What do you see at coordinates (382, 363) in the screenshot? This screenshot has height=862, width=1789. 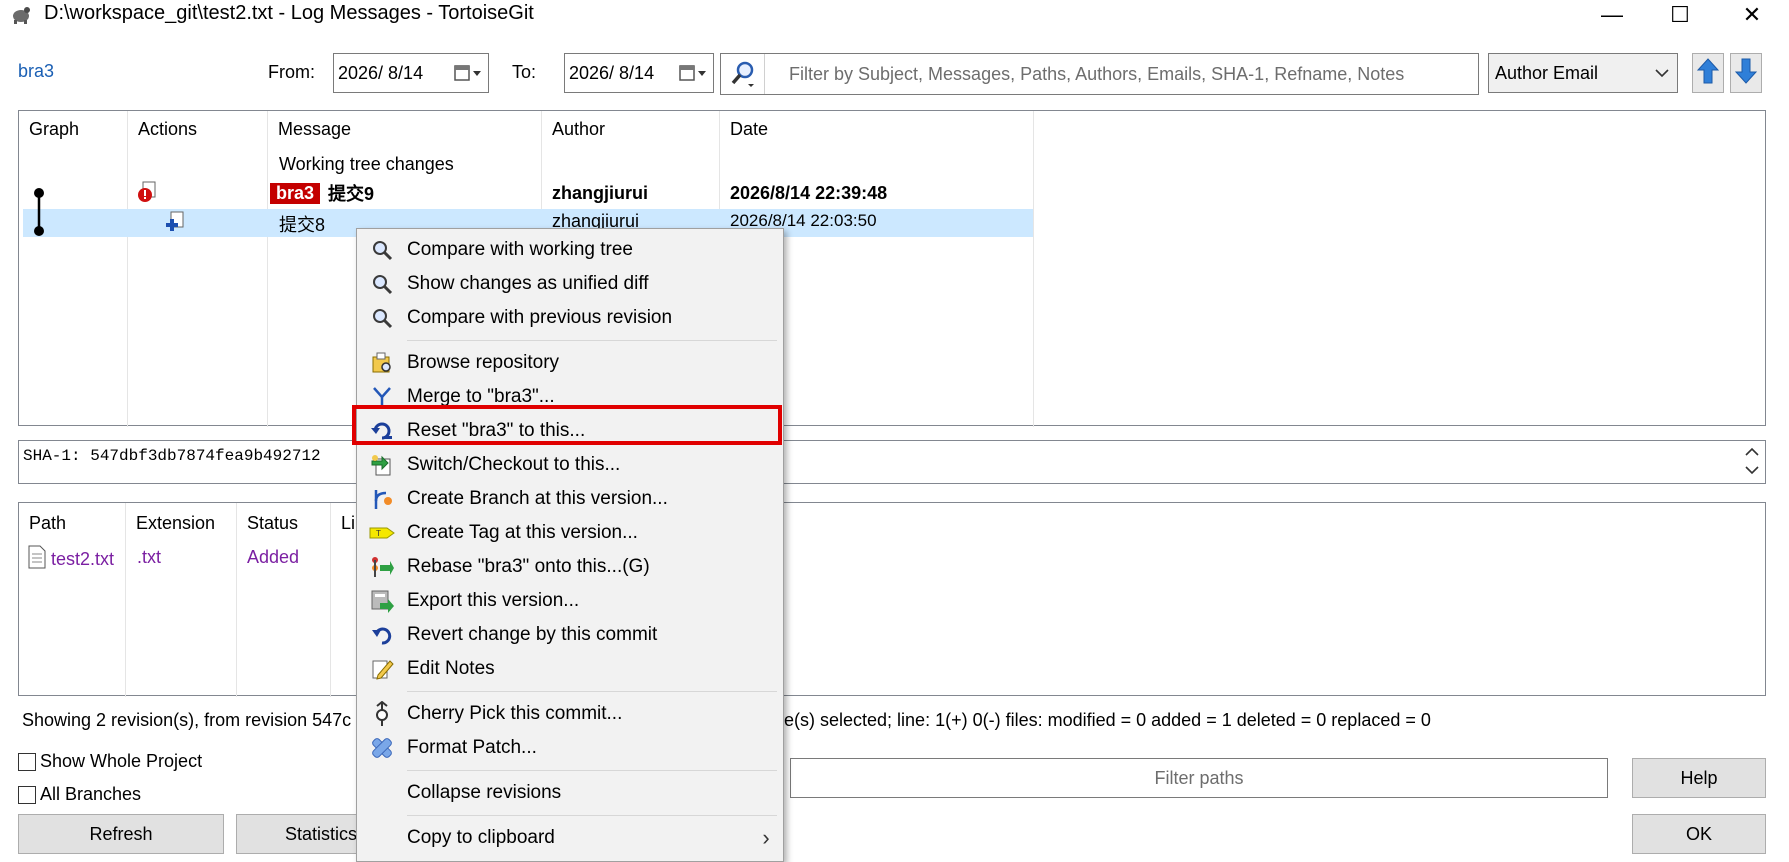 I see `repo-browser-icon` at bounding box center [382, 363].